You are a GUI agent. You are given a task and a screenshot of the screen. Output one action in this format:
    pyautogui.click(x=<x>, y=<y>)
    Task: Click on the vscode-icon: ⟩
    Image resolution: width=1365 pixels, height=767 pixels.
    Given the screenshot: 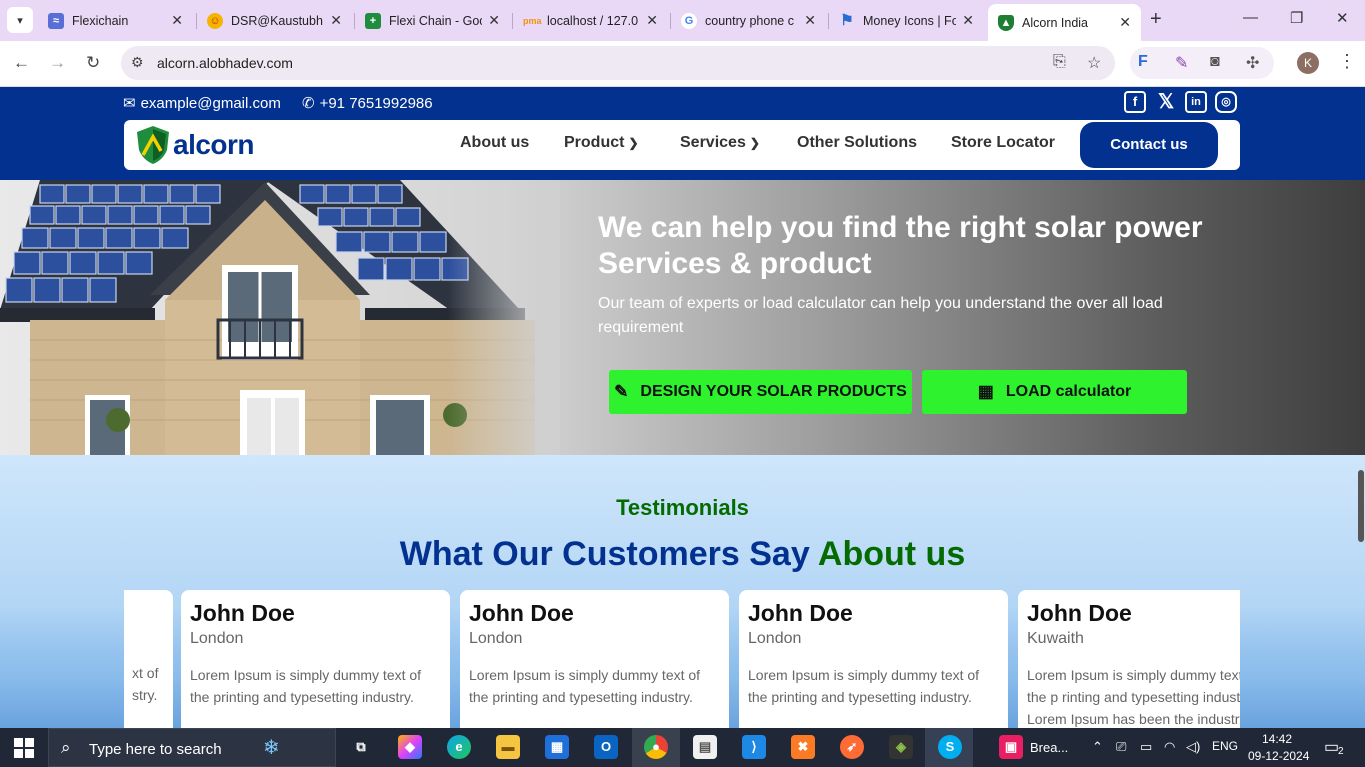 What is the action you would take?
    pyautogui.click(x=754, y=747)
    